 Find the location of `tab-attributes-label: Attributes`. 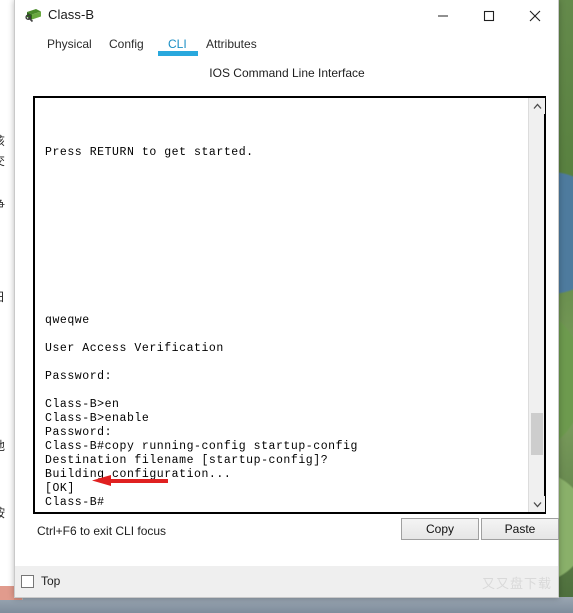

tab-attributes-label: Attributes is located at coordinates (231, 44).